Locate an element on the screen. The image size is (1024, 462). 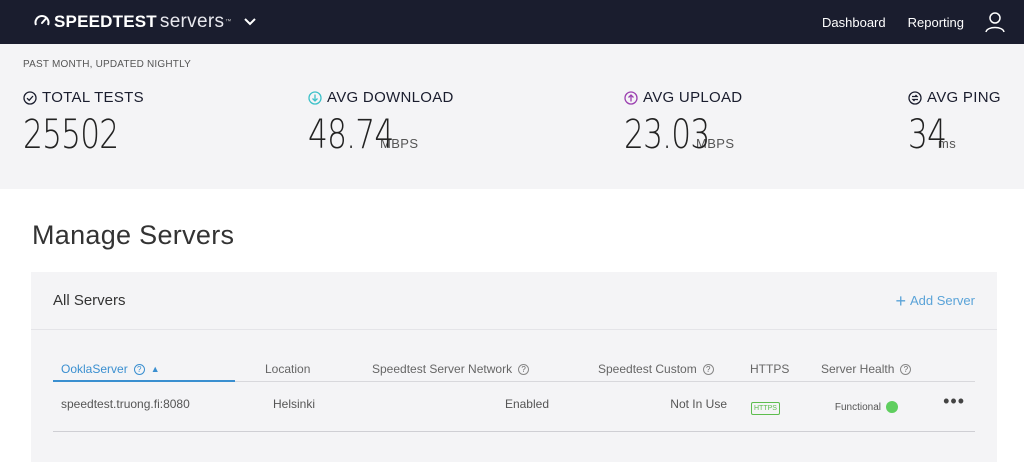
stat-total-tests-value: 25502 is located at coordinates (71, 135).